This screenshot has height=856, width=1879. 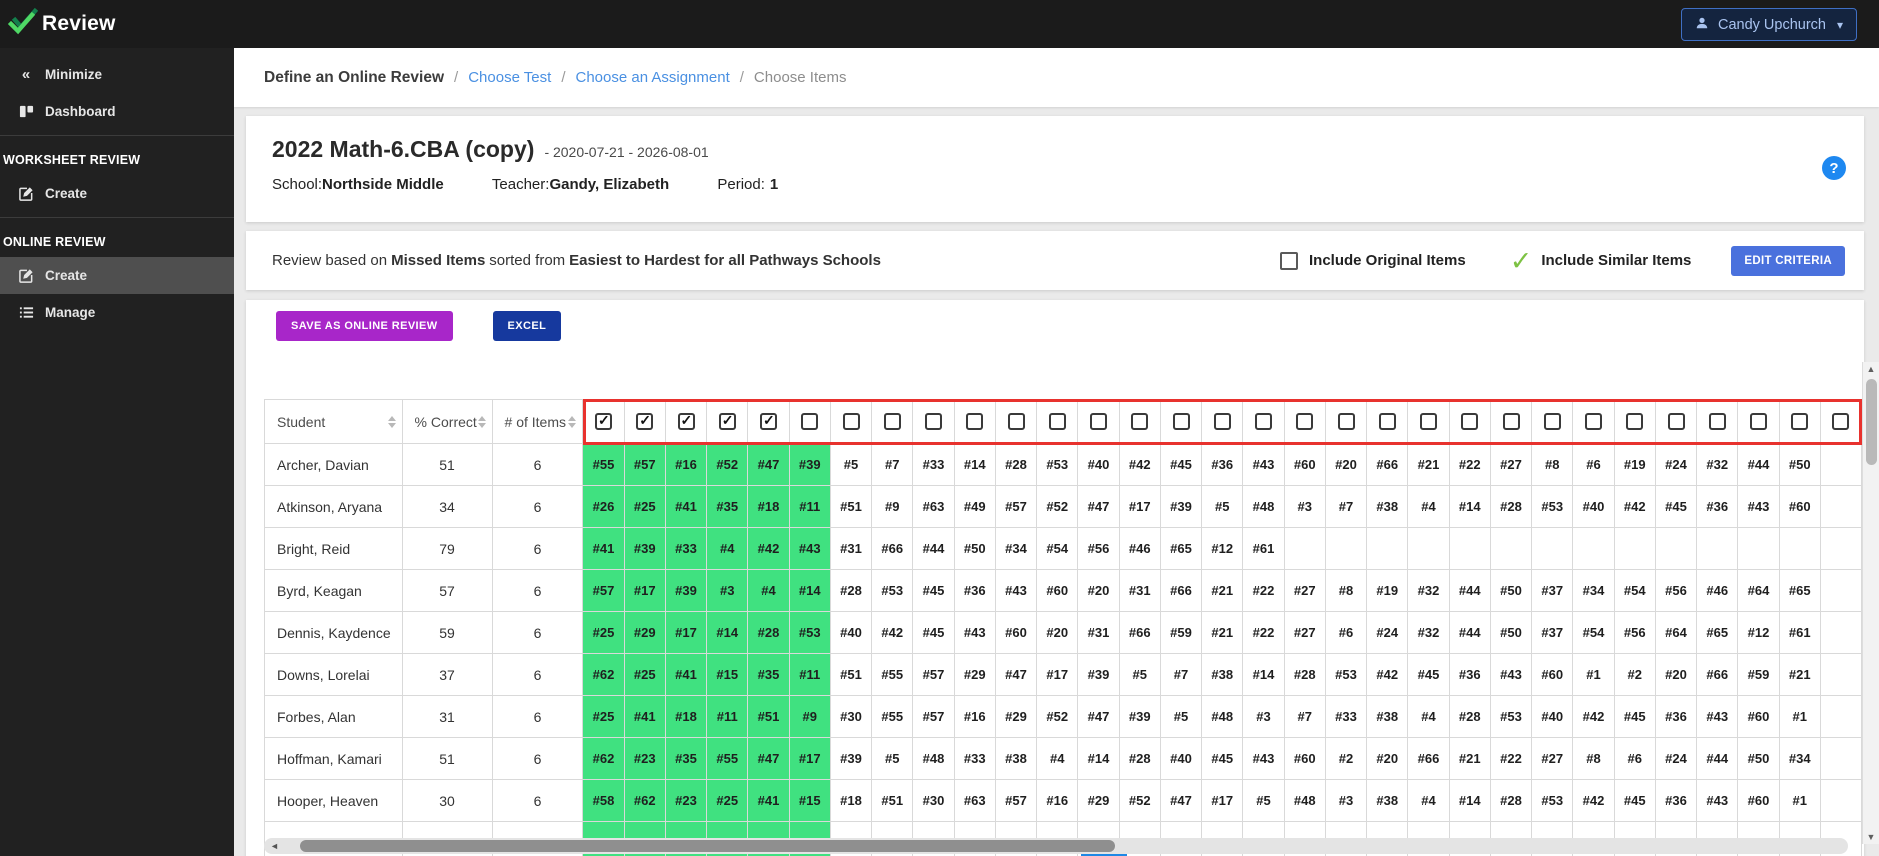 What do you see at coordinates (652, 77) in the screenshot?
I see `breadcrumb-choose-assignment: Choose an Assignment` at bounding box center [652, 77].